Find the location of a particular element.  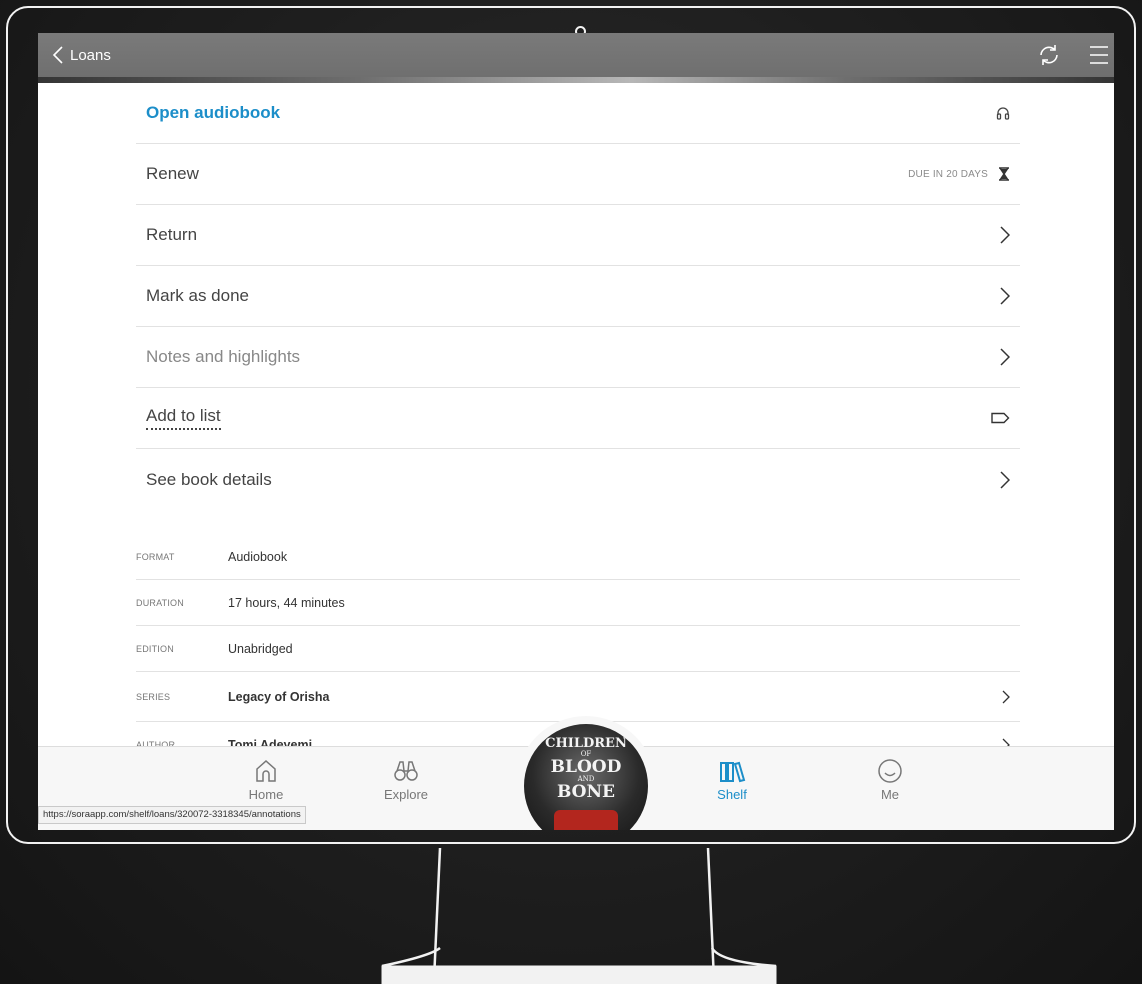

action-label: Mark as done is located at coordinates (197, 295).